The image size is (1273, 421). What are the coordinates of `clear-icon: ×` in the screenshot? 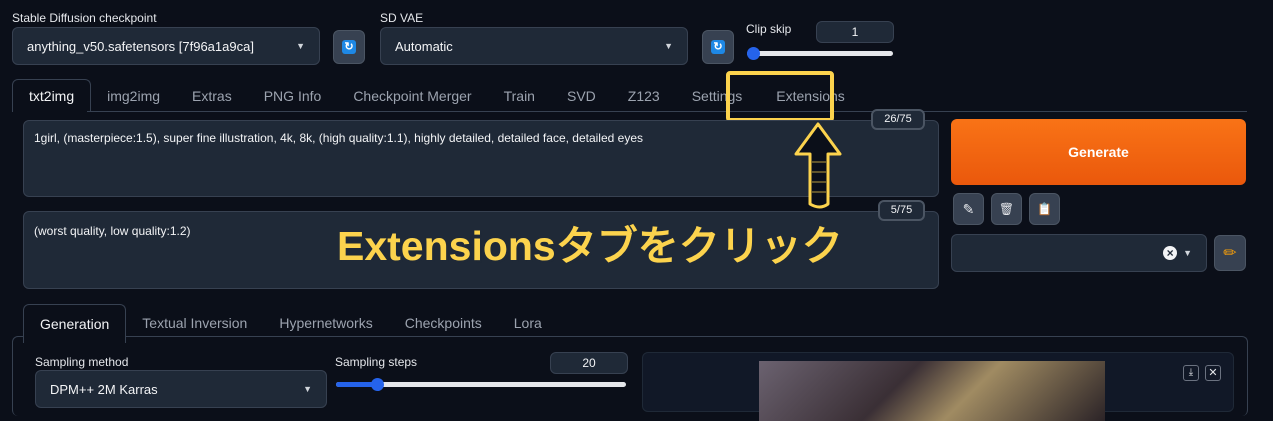 It's located at (1170, 253).